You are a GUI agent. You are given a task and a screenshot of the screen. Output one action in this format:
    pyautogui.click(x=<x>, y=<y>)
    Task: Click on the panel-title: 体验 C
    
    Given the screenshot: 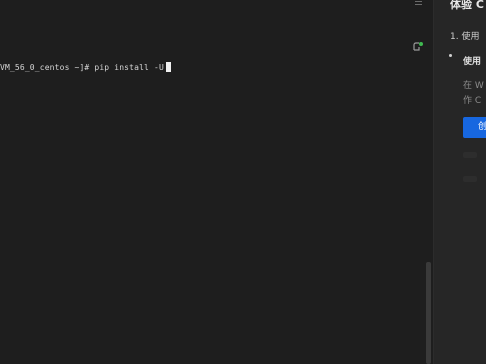 What is the action you would take?
    pyautogui.click(x=467, y=5)
    